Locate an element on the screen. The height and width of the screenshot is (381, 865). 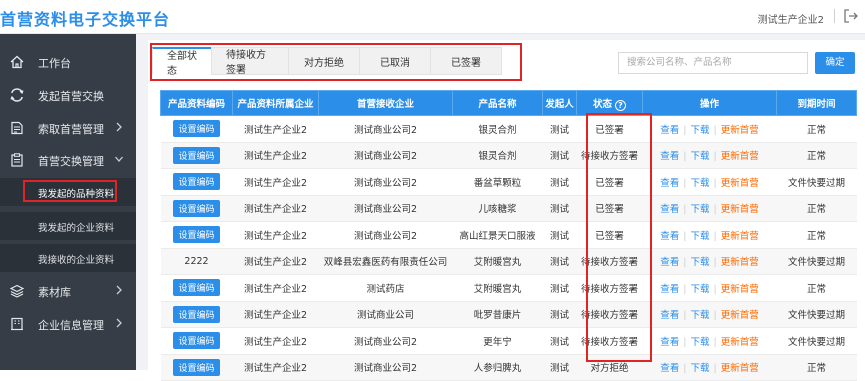
search-input: 搜索公司名称、产品名称 is located at coordinates (713, 63).